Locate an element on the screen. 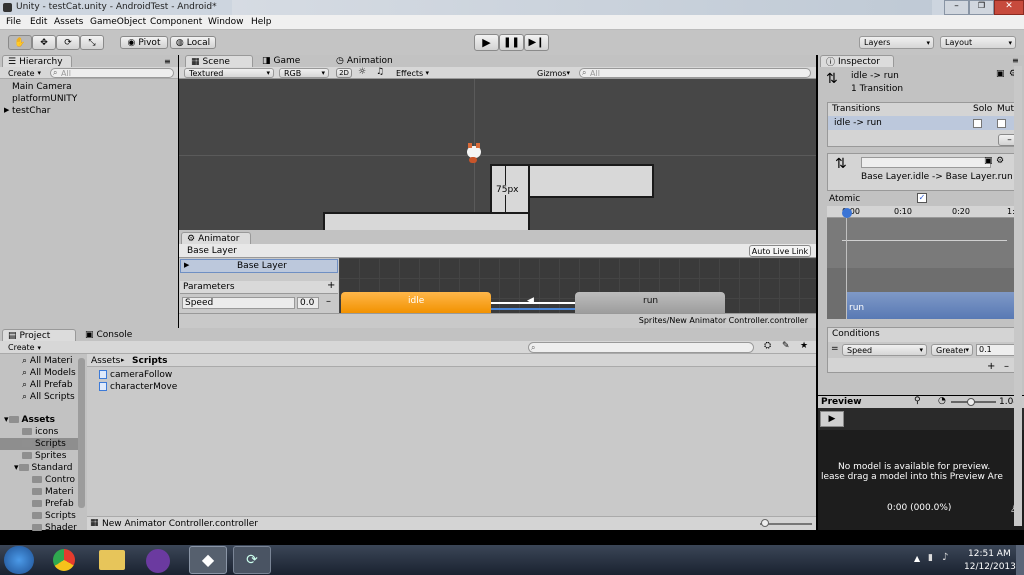  condition-operator-dropdown: Greater is located at coordinates (952, 350).